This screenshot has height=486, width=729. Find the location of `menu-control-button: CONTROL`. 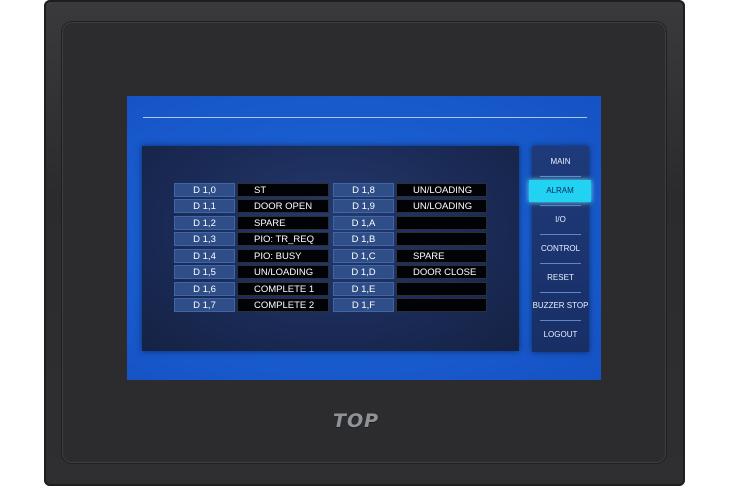

menu-control-button: CONTROL is located at coordinates (560, 249).